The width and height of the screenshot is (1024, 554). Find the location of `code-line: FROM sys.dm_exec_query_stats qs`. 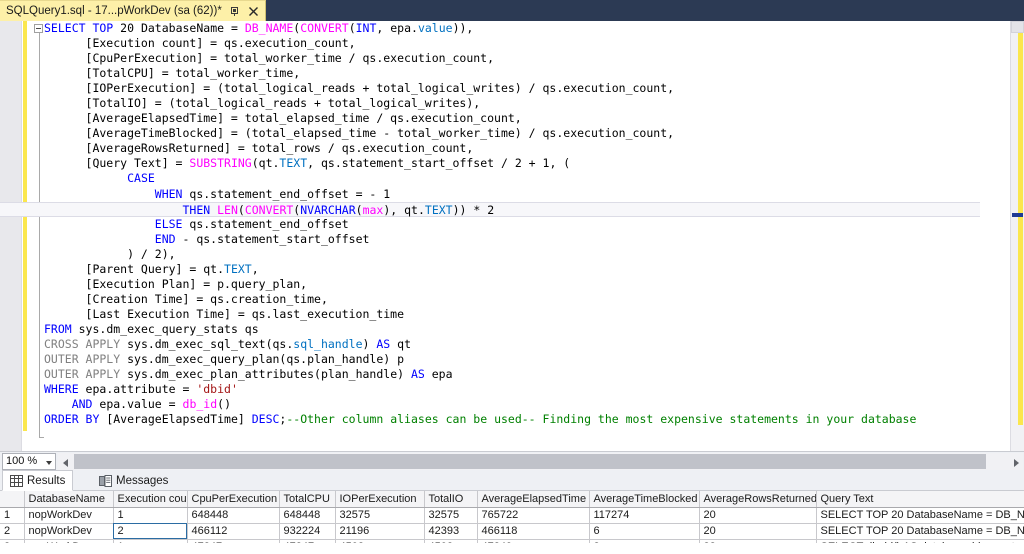

code-line: FROM sys.dm_exec_query_stats qs is located at coordinates (527, 329).